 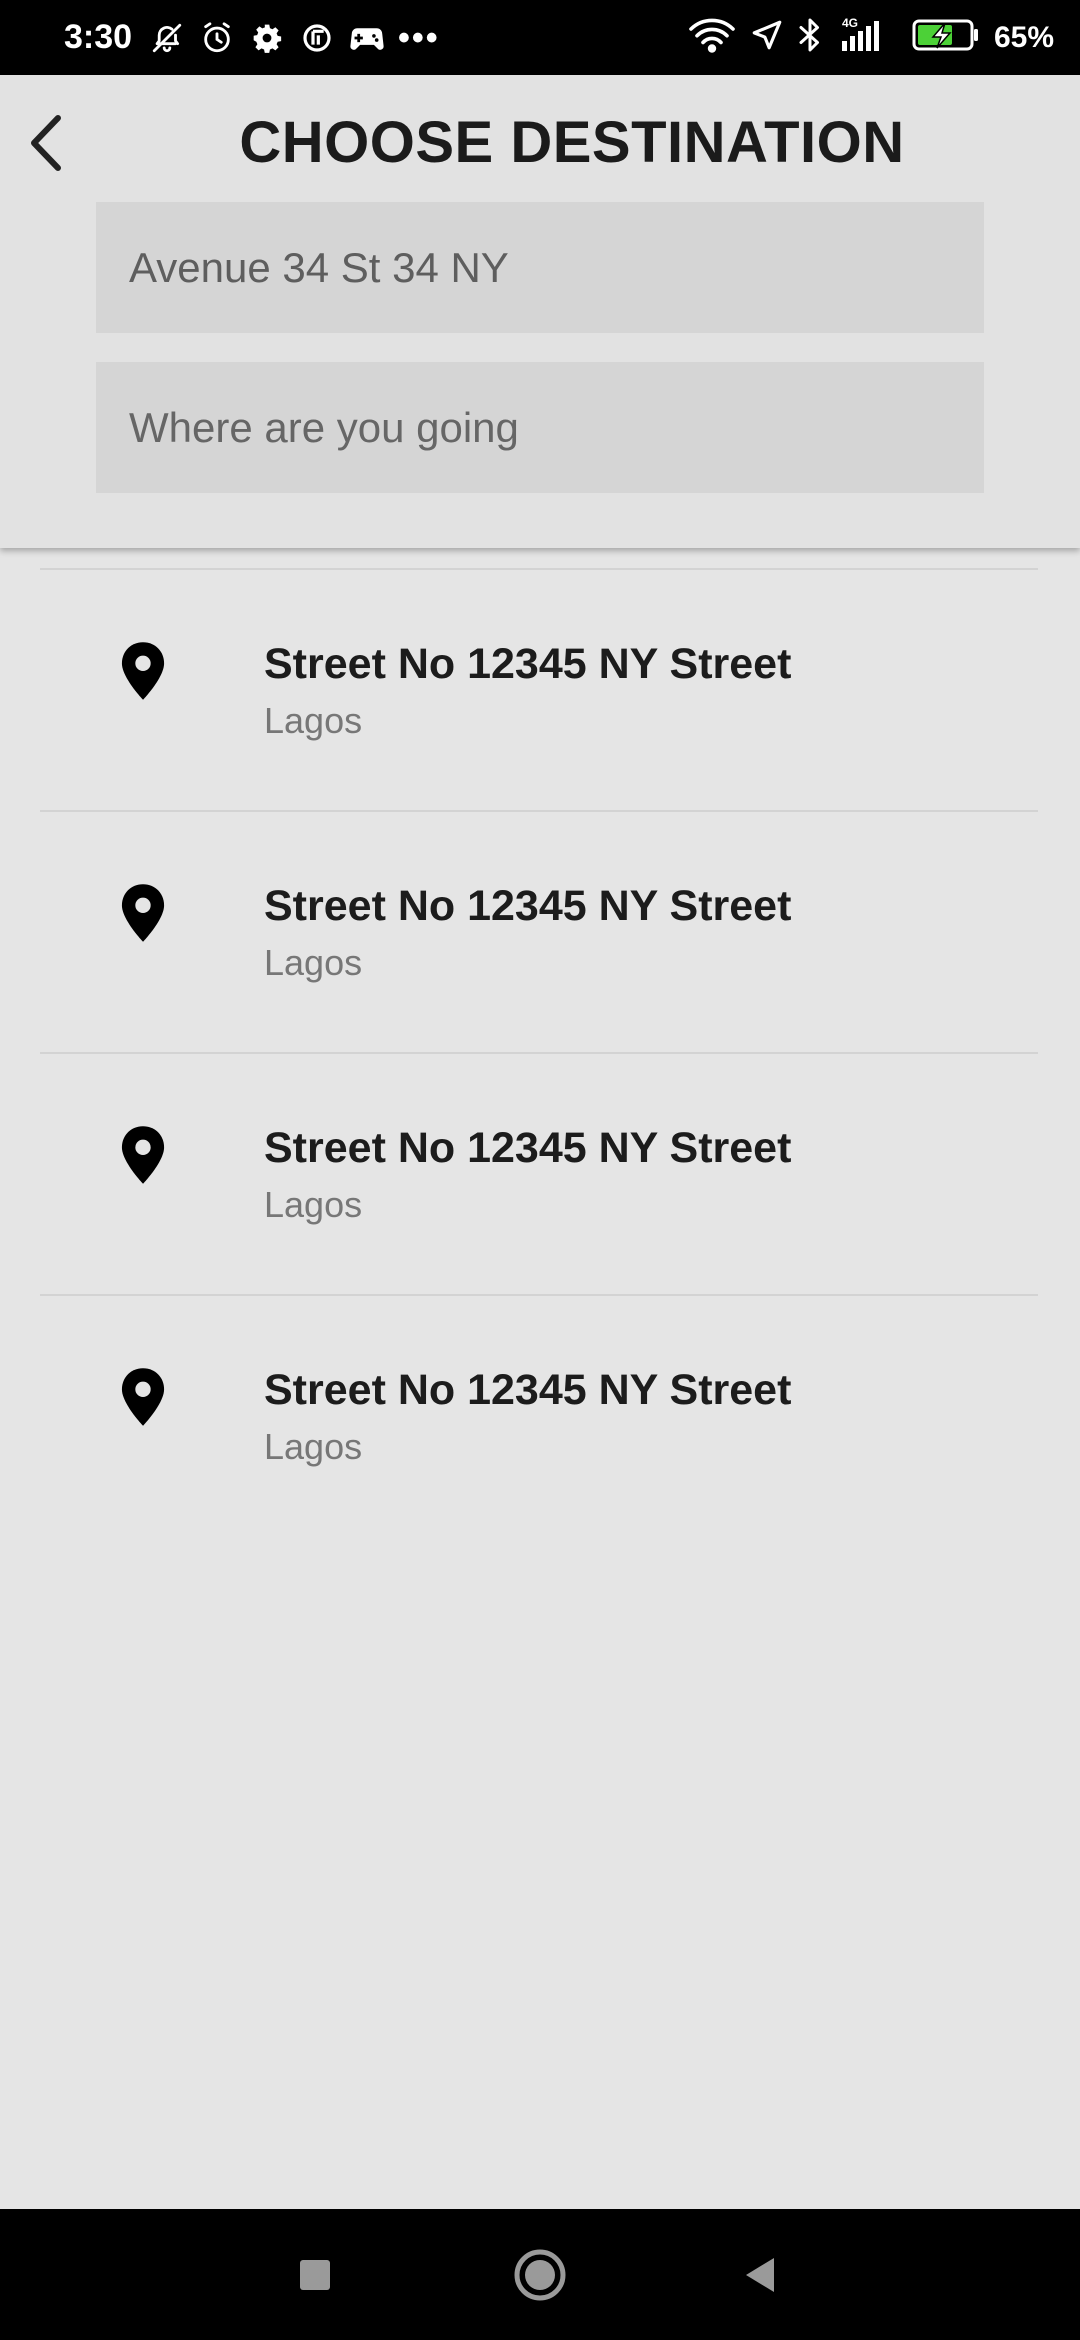 I want to click on location-icon, so click(x=767, y=37).